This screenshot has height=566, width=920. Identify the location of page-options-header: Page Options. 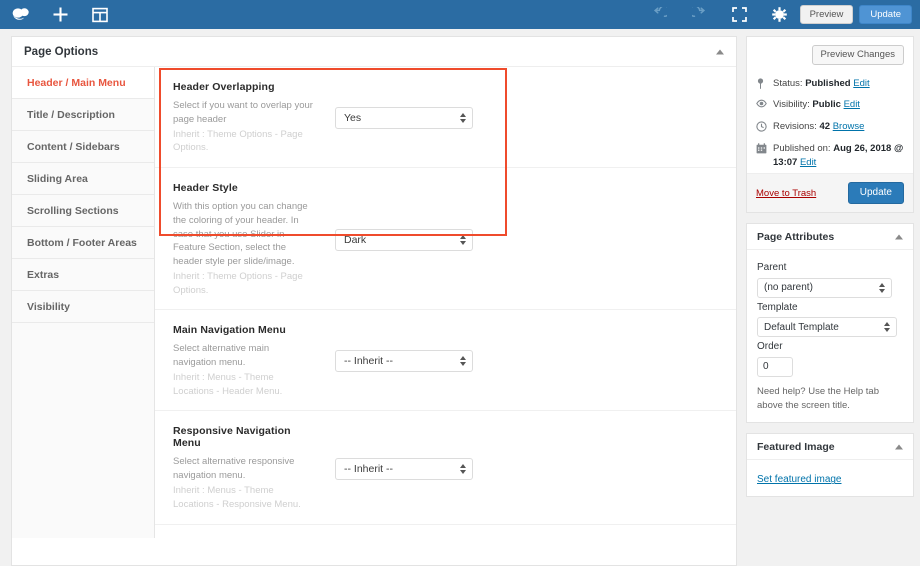
(374, 52).